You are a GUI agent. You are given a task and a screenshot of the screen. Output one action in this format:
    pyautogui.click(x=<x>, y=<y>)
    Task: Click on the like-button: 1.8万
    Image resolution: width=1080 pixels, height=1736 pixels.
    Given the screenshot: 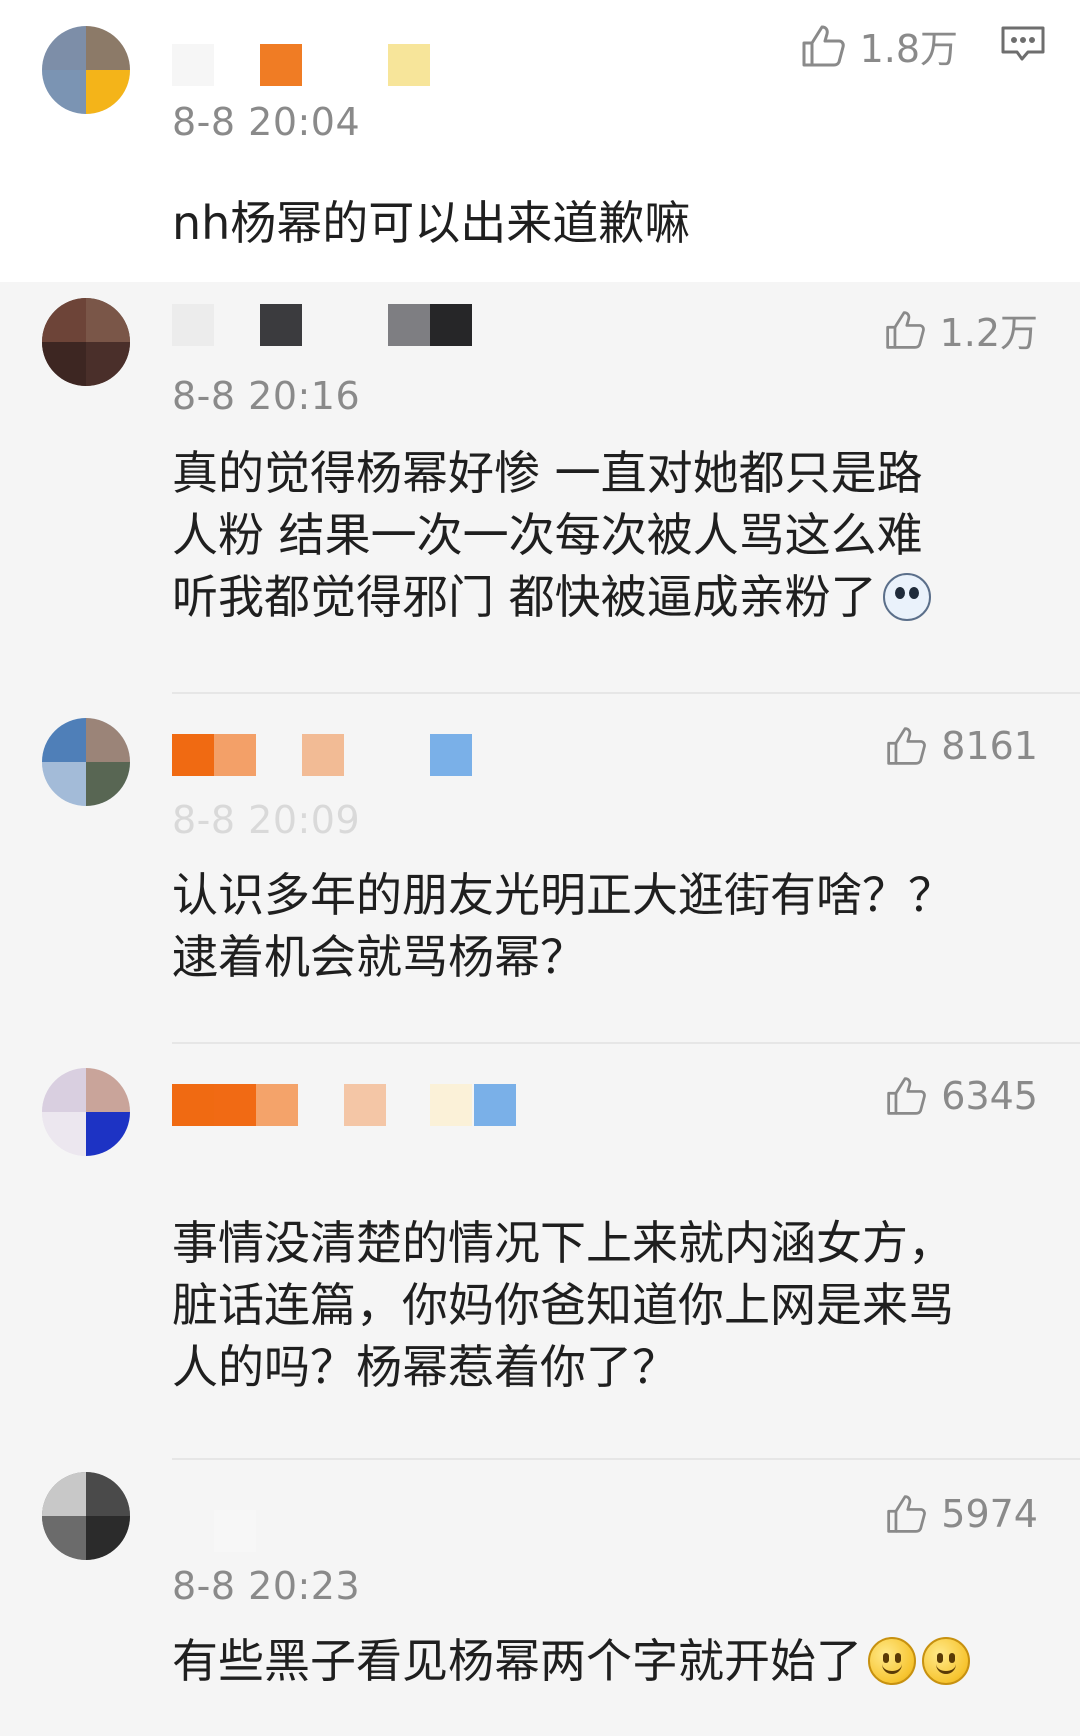 What is the action you would take?
    pyautogui.click(x=879, y=45)
    